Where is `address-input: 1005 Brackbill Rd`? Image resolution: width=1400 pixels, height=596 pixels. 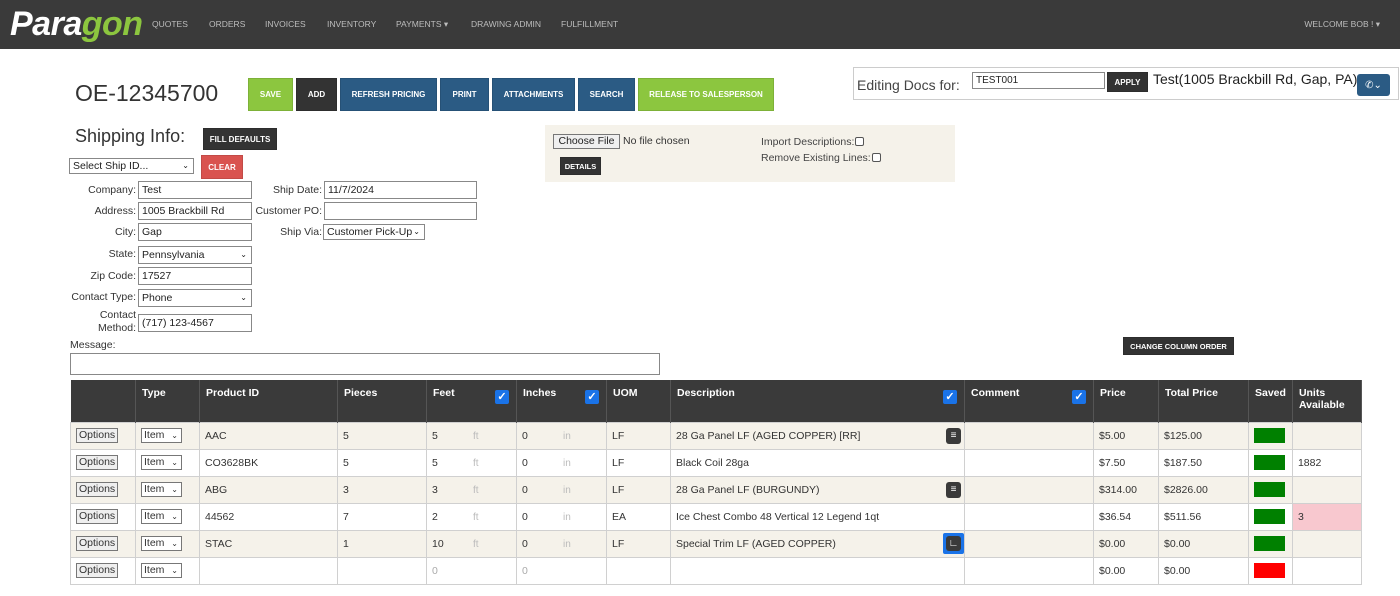 address-input: 1005 Brackbill Rd is located at coordinates (195, 211).